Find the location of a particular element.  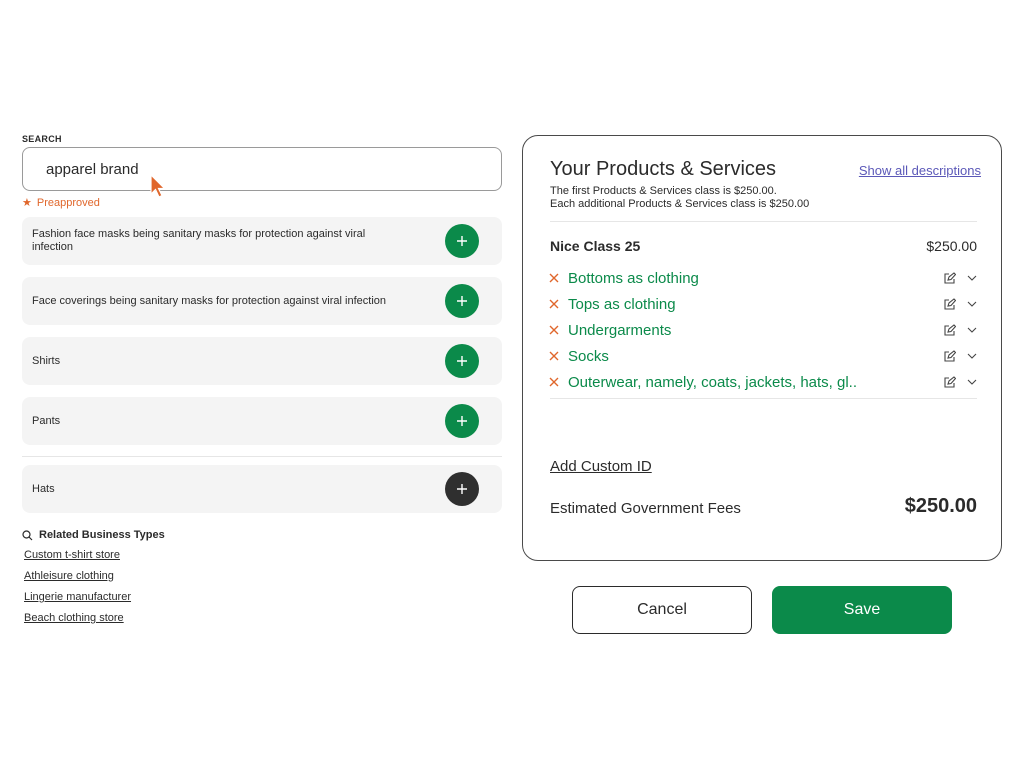

search-box is located at coordinates (262, 169).